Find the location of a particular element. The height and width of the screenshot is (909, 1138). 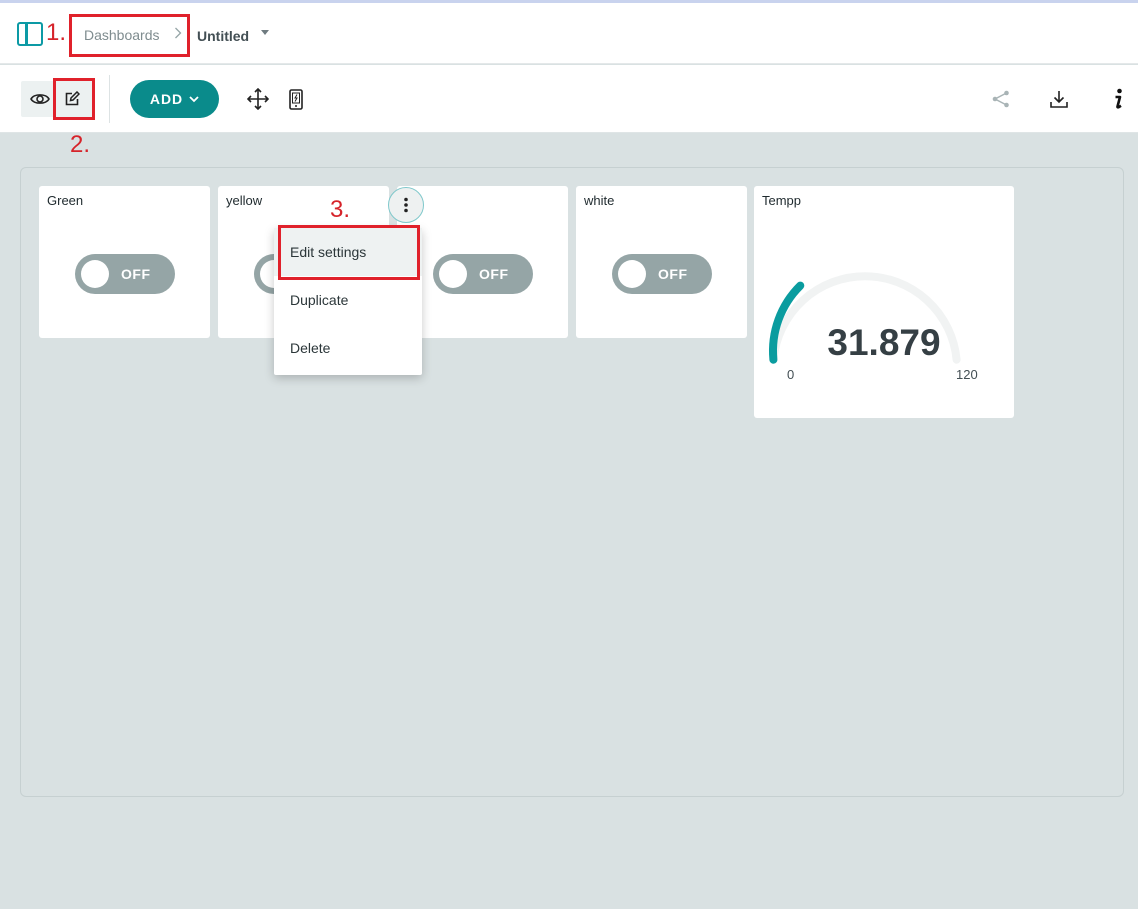

share-icon is located at coordinates (1001, 99).